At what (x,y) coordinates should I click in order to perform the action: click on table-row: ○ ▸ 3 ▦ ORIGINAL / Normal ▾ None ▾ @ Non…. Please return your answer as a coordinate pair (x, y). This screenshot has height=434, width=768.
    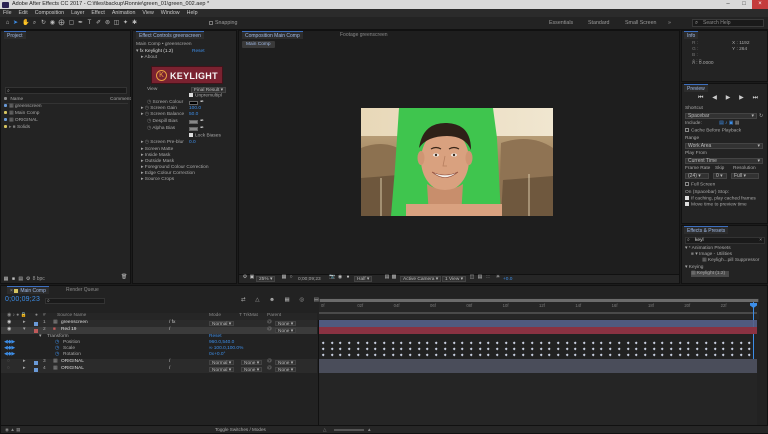
    Looking at the image, I should click on (159, 362).